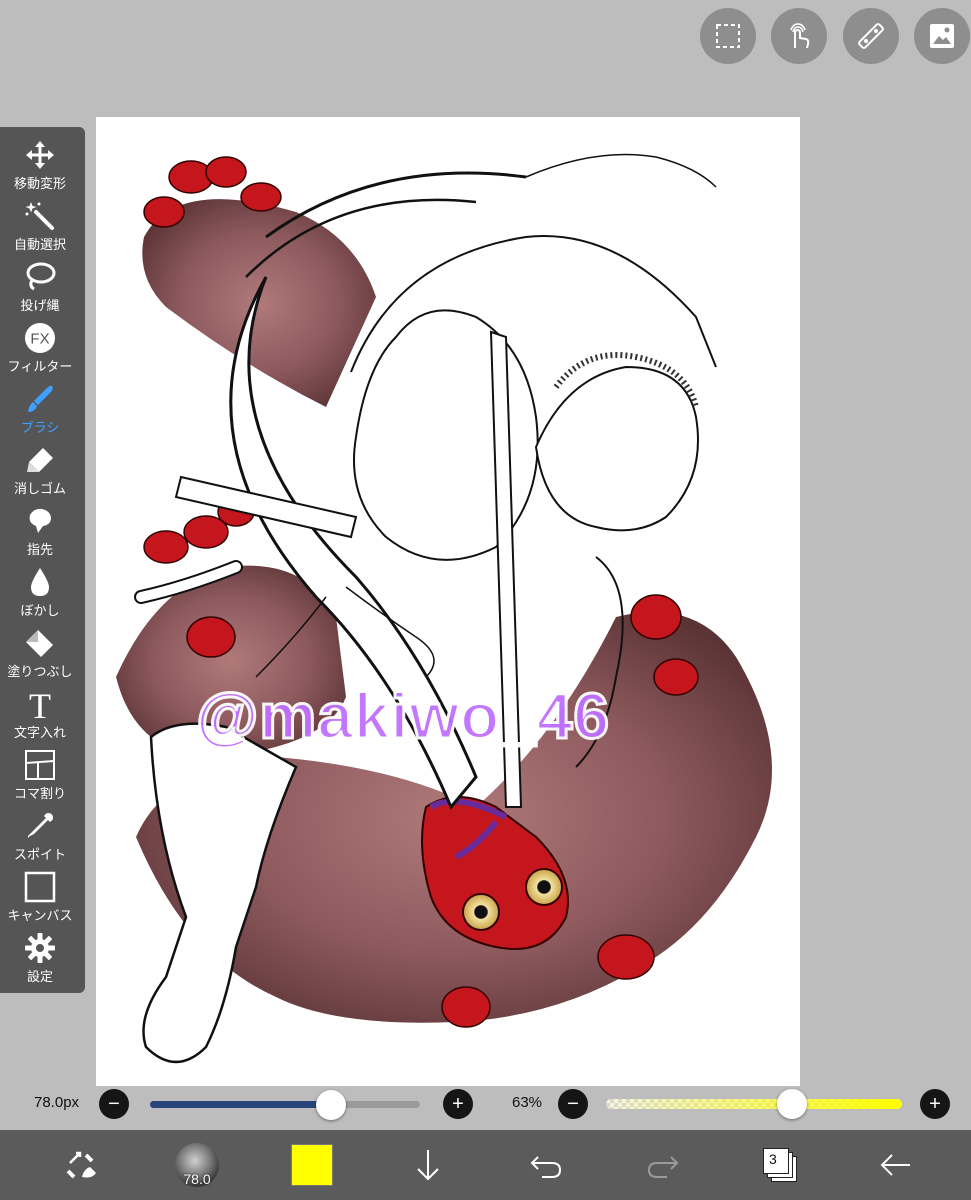 Image resolution: width=971 pixels, height=1200 pixels. What do you see at coordinates (39, 732) in the screenshot?
I see `tool-label: 文字入れ` at bounding box center [39, 732].